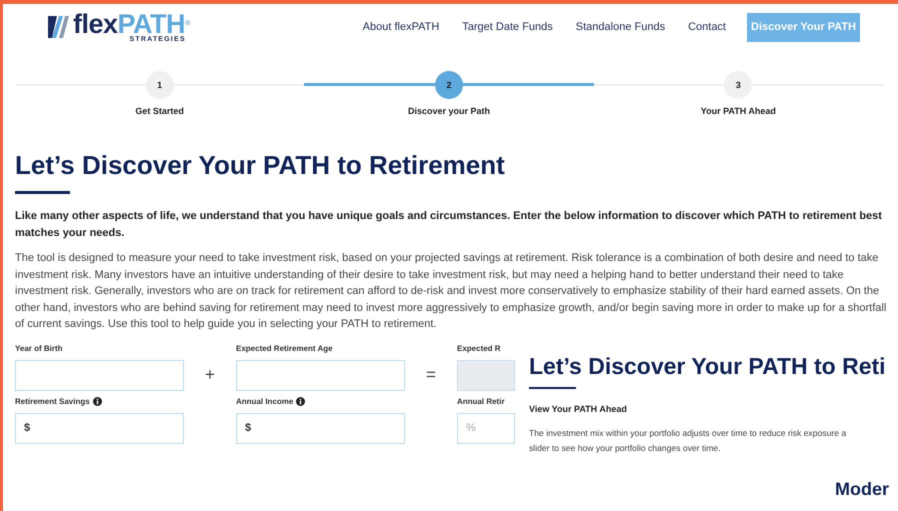 The width and height of the screenshot is (898, 511). Describe the element at coordinates (688, 433) in the screenshot. I see `panel-text: The investment mix within your portfolio adjusts over time to reduce risk exposure a` at that location.